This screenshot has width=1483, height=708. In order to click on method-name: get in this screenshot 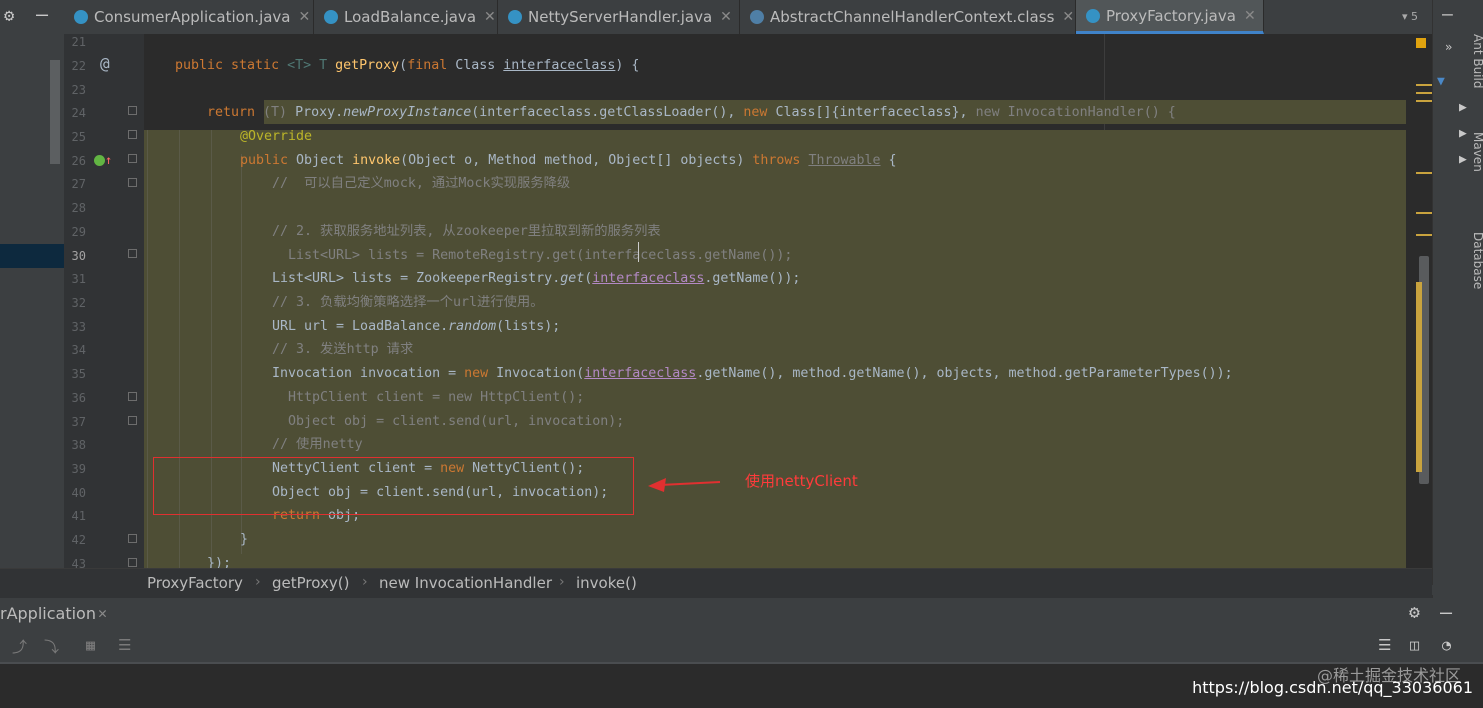, I will do `click(572, 278)`.